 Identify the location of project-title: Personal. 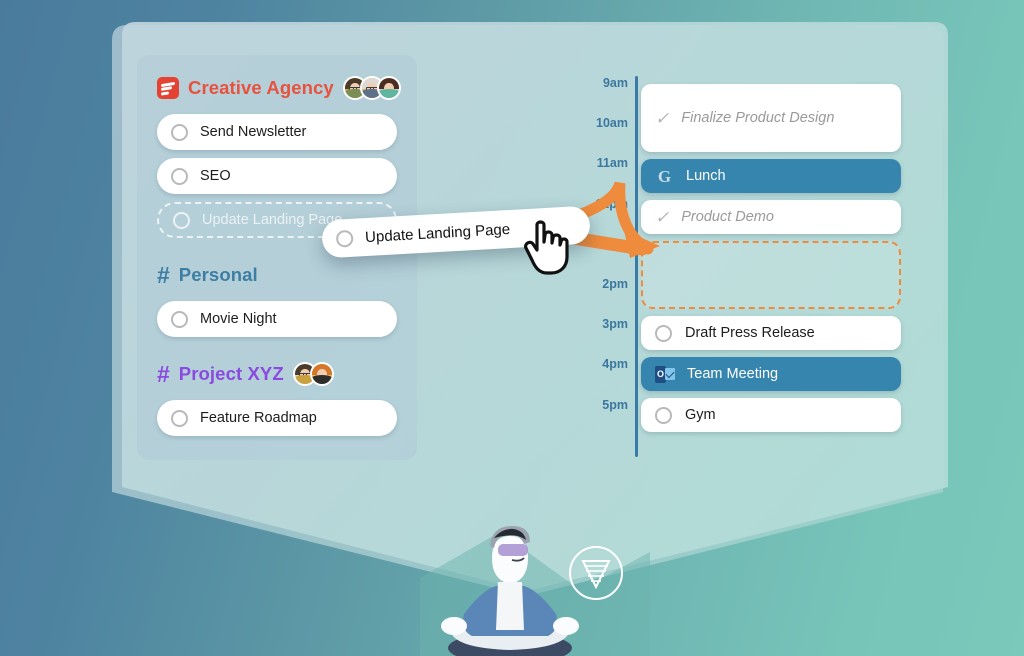
(218, 274).